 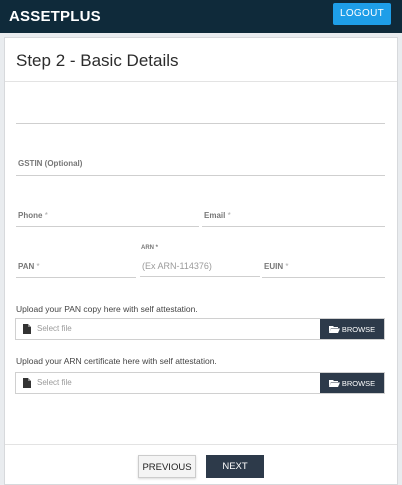 What do you see at coordinates (201, 444) in the screenshot?
I see `footer-divider` at bounding box center [201, 444].